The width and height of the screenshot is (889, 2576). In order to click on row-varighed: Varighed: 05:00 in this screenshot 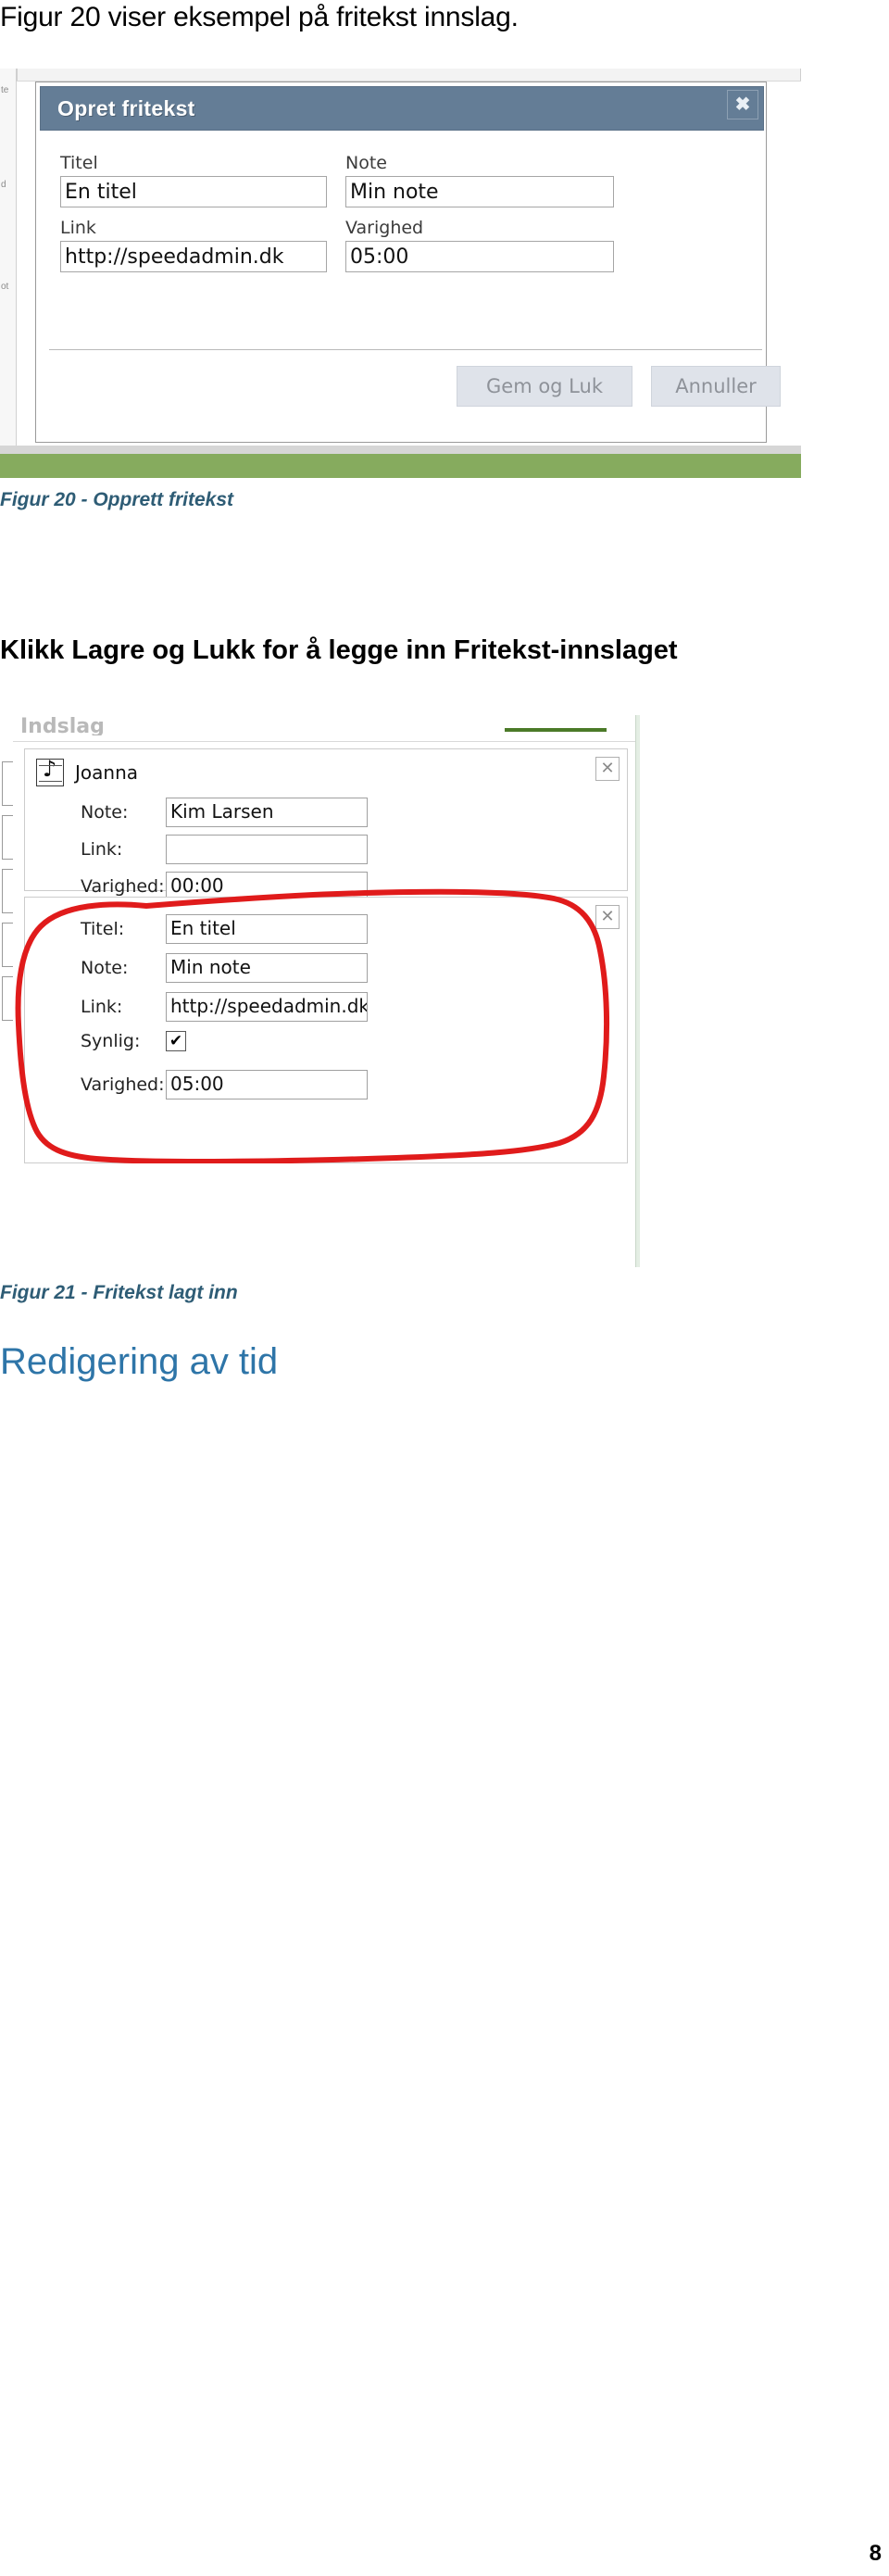, I will do `click(224, 1085)`.